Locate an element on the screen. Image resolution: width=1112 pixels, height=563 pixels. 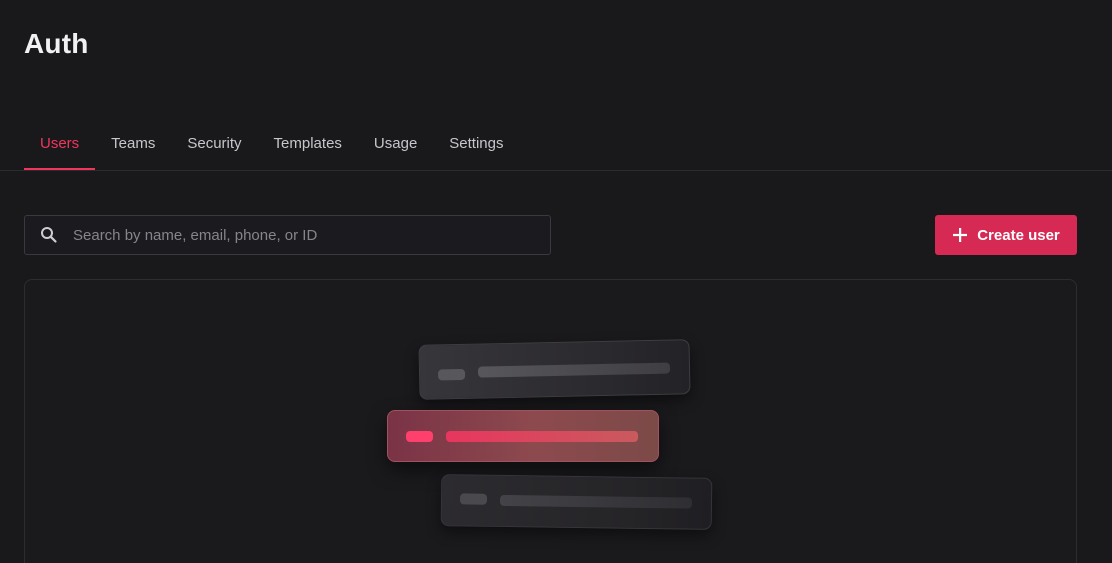
tab-usage: Usage is located at coordinates (395, 143).